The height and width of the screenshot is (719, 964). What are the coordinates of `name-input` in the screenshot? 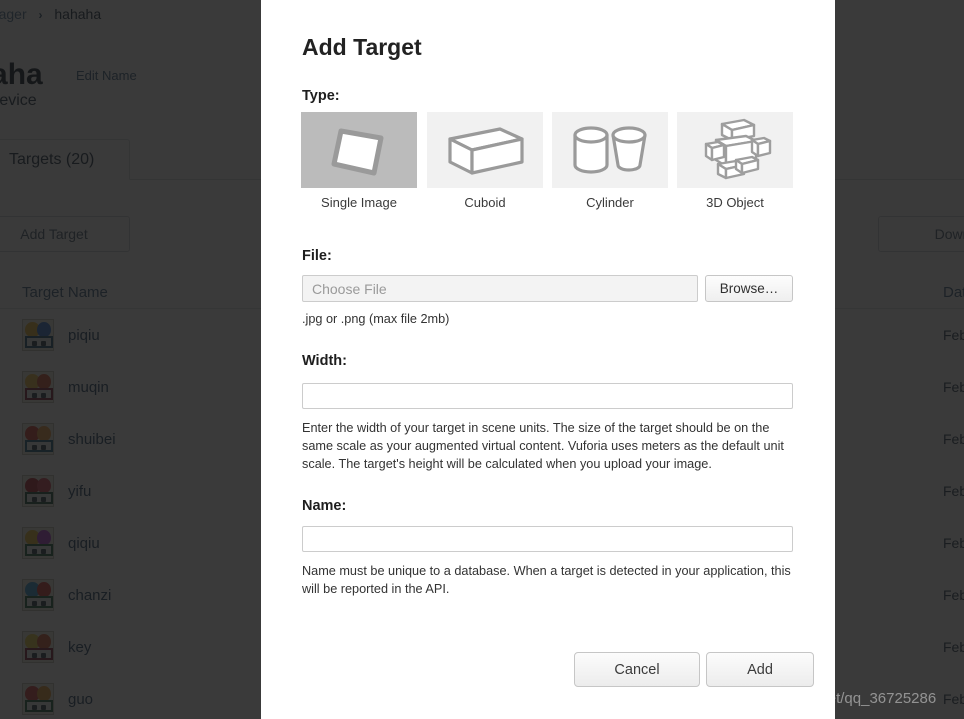 It's located at (547, 539).